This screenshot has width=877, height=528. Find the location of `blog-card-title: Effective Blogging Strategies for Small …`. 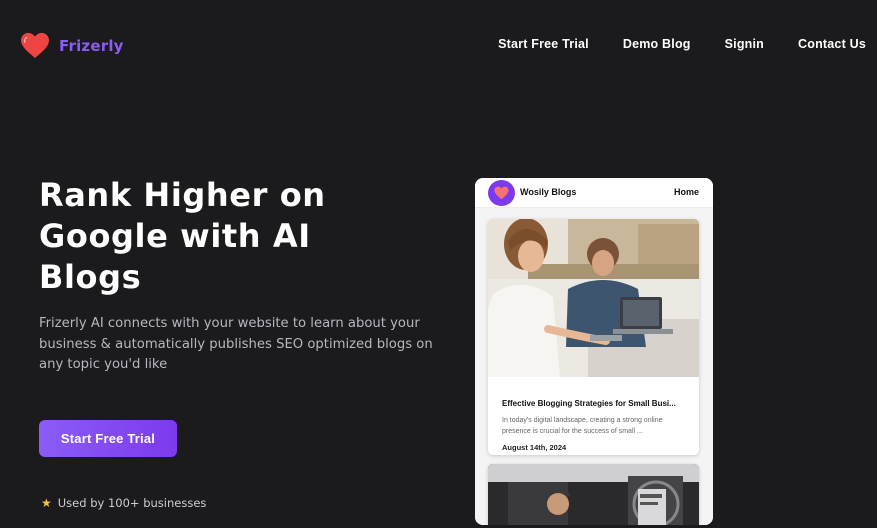

blog-card-title: Effective Blogging Strategies for Small … is located at coordinates (597, 403).